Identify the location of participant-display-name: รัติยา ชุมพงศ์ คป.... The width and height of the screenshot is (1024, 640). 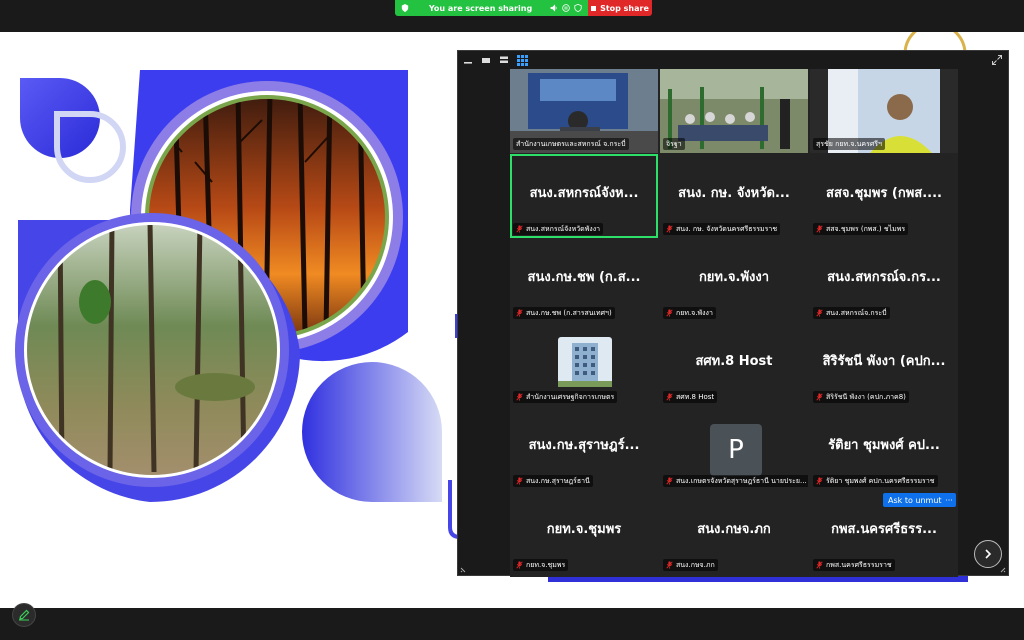
(884, 445).